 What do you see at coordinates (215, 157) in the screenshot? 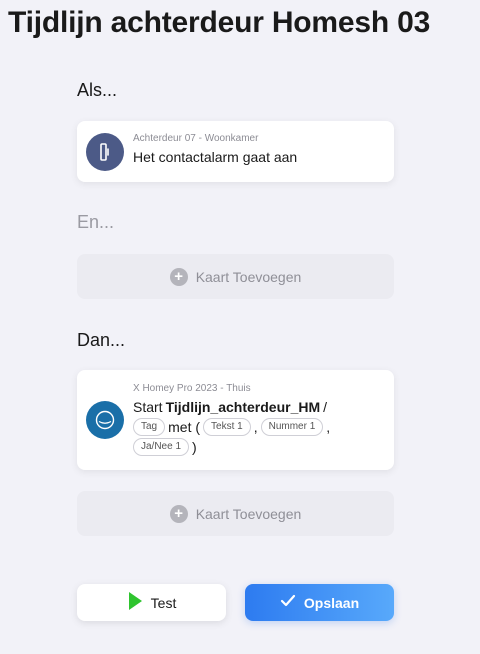
I see `when-card-text: Het contactalarm gaat aan` at bounding box center [215, 157].